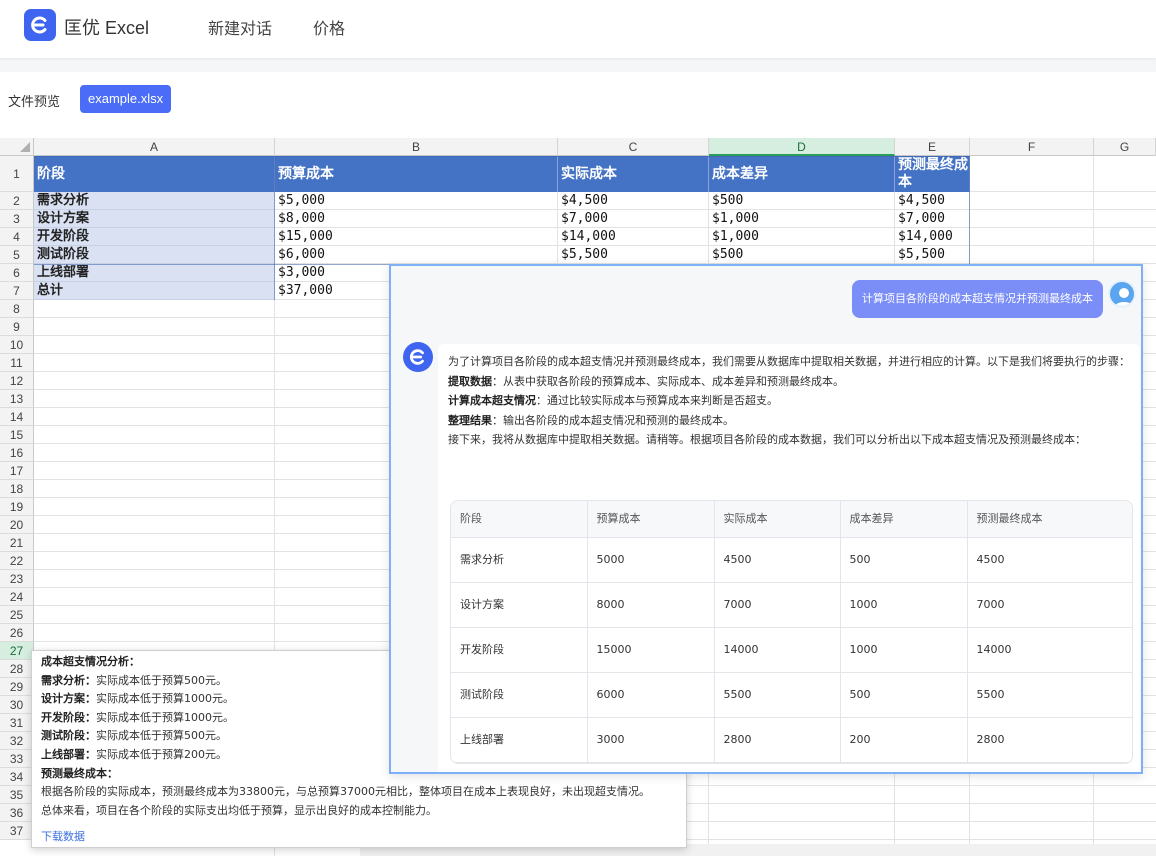 Image resolution: width=1156 pixels, height=856 pixels. Describe the element at coordinates (40, 25) in the screenshot. I see `brand-logo-icon` at that location.